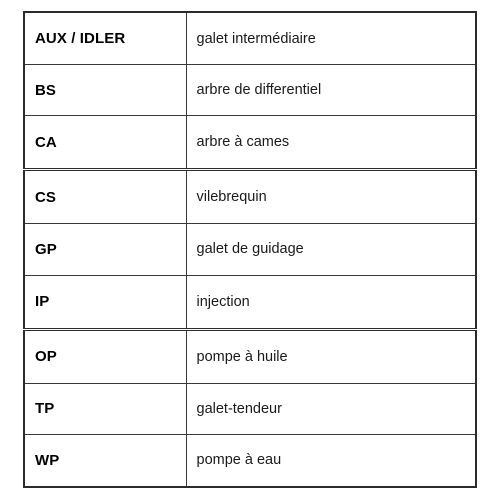  I want to click on row-label-aux-idler: galet intermédiaire, so click(331, 38).